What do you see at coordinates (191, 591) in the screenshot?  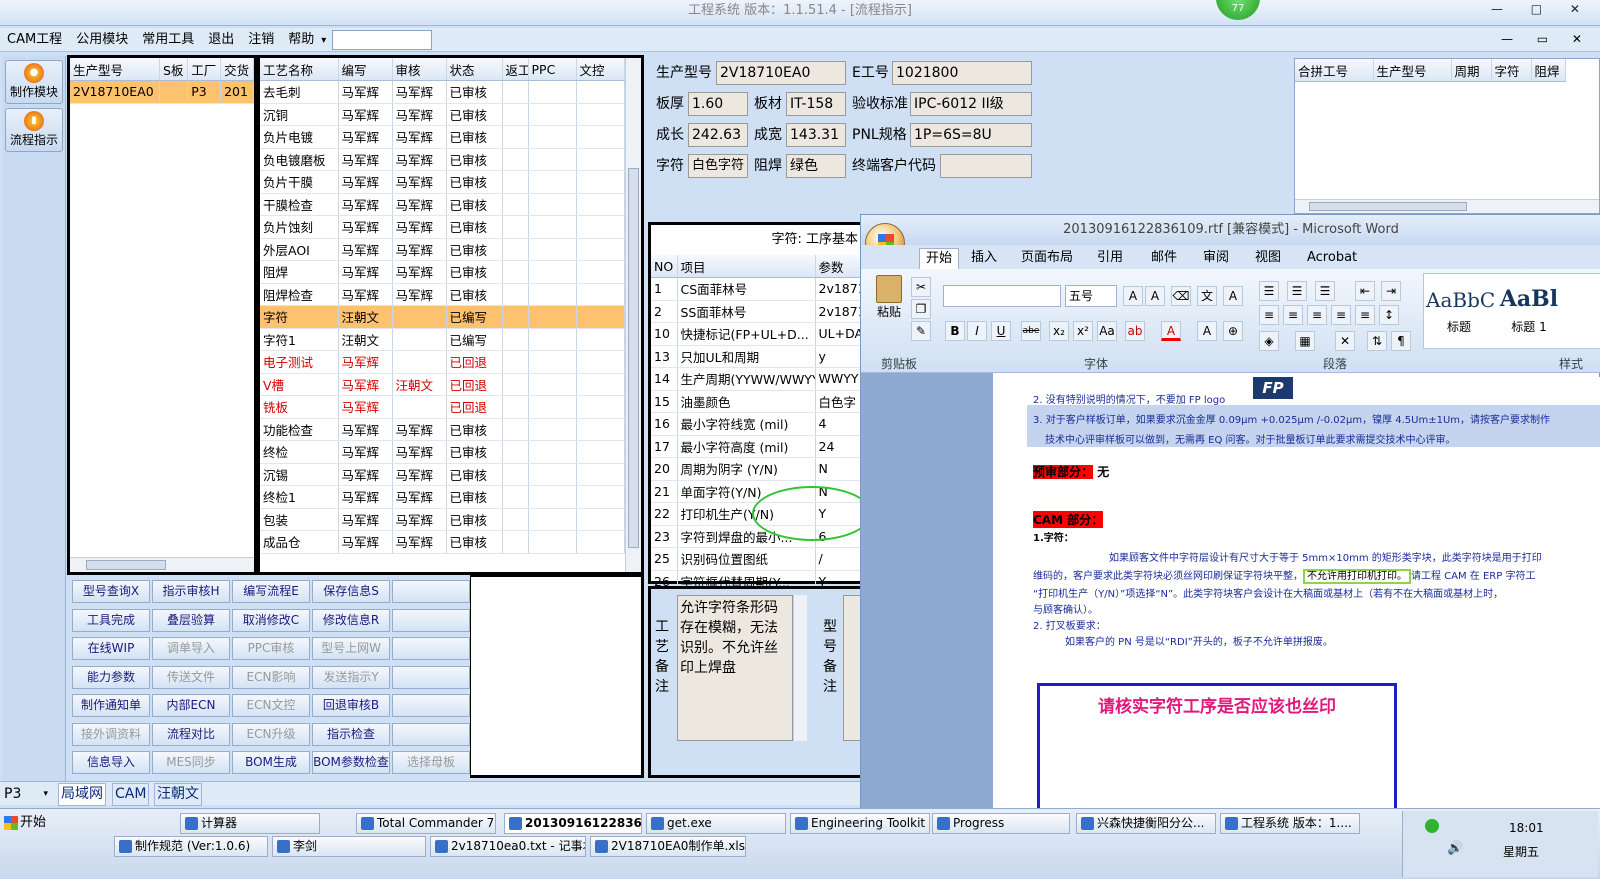 I see `action-button: 指示审核H` at bounding box center [191, 591].